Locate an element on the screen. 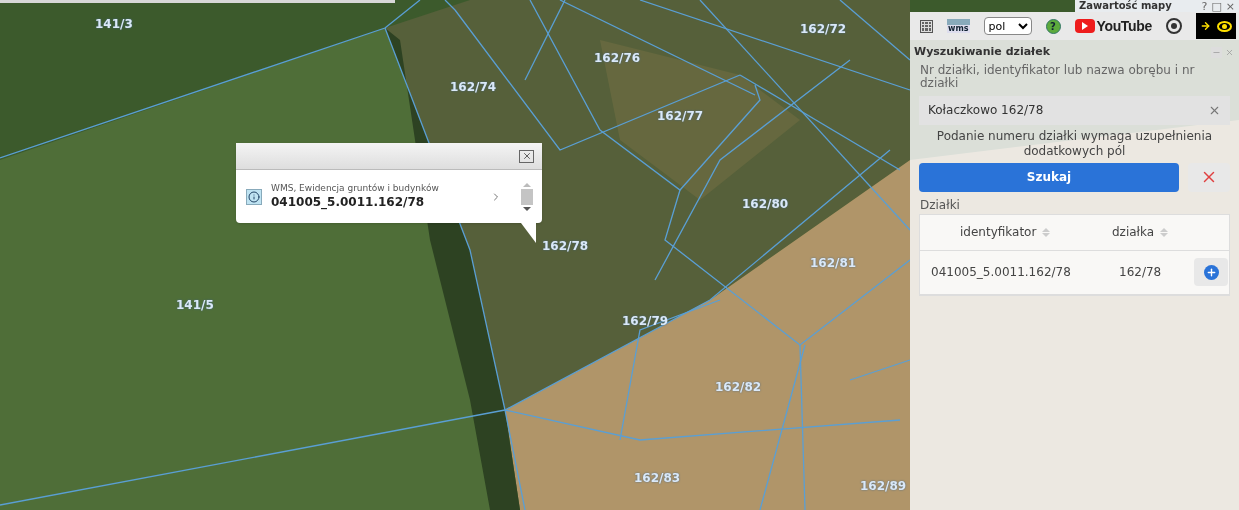  panel-title: Zawartość mapy is located at coordinates (1125, 6).